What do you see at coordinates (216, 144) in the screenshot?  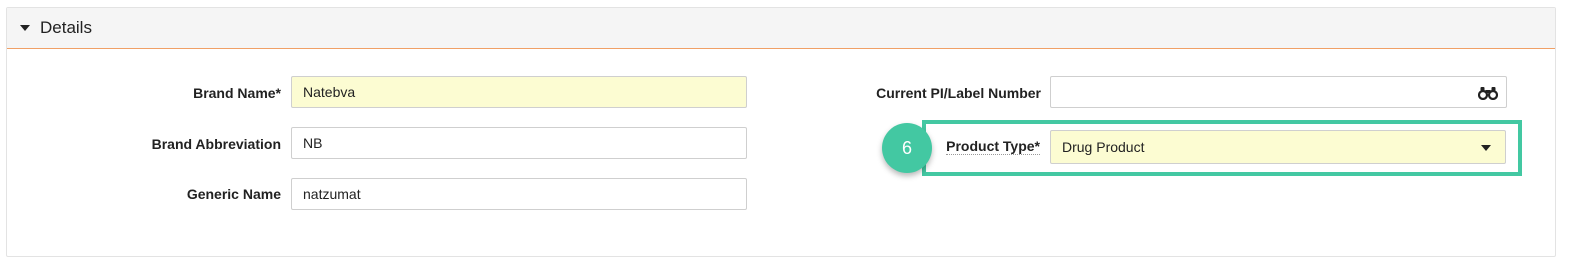 I see `brand-abbreviation-label: Brand Abbreviation` at bounding box center [216, 144].